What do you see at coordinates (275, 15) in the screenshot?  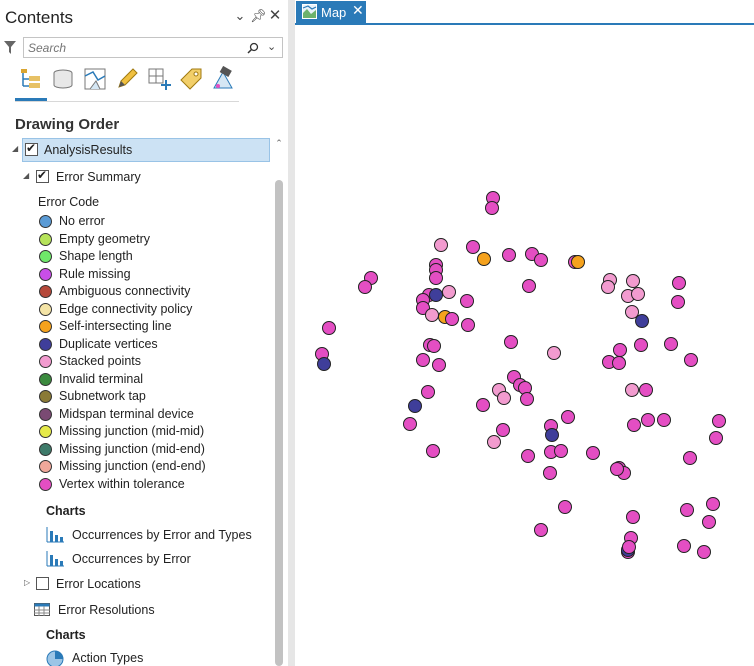 I see `close-pane-icon: ✕` at bounding box center [275, 15].